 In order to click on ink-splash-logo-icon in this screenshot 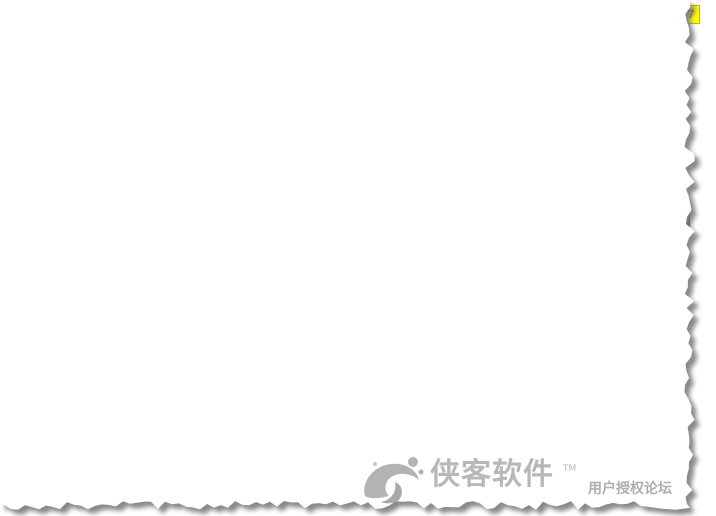, I will do `click(394, 480)`.